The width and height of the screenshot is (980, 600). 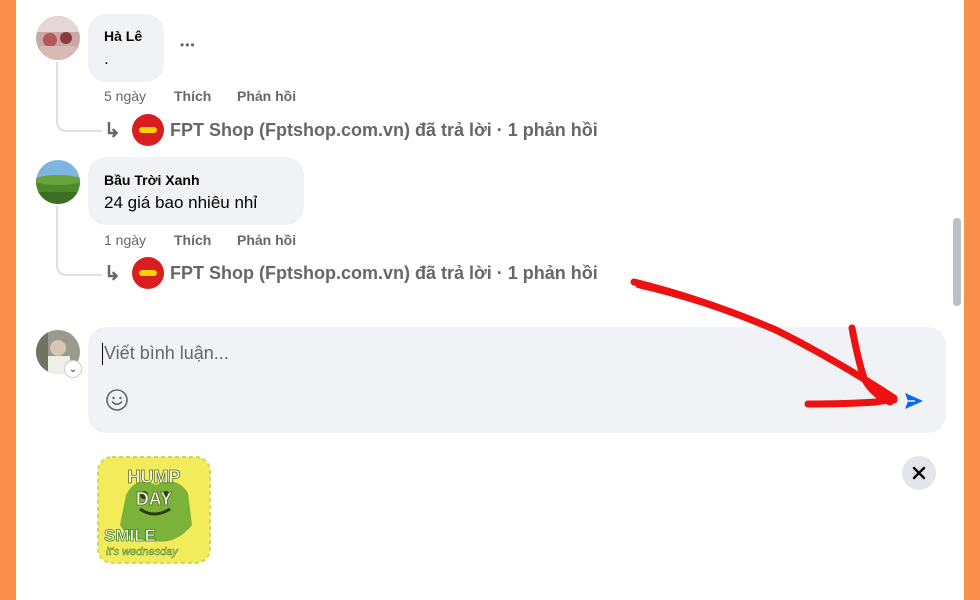 I want to click on comment-text: 24 giá bao nhiêu nhỉ, so click(x=181, y=202).